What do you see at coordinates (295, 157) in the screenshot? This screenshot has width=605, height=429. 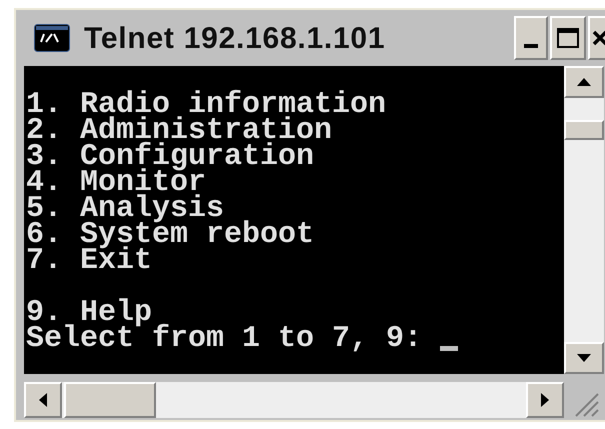 I see `menu-option: 3. Configuration` at bounding box center [295, 157].